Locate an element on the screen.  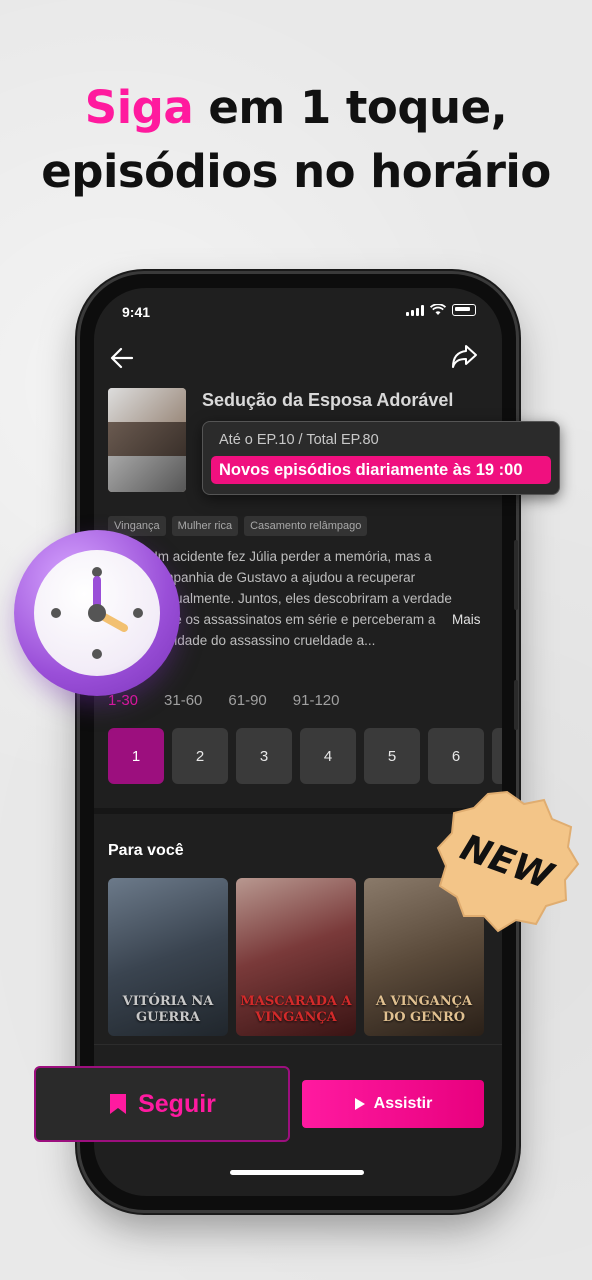
episode-button: 5 is located at coordinates (392, 756).